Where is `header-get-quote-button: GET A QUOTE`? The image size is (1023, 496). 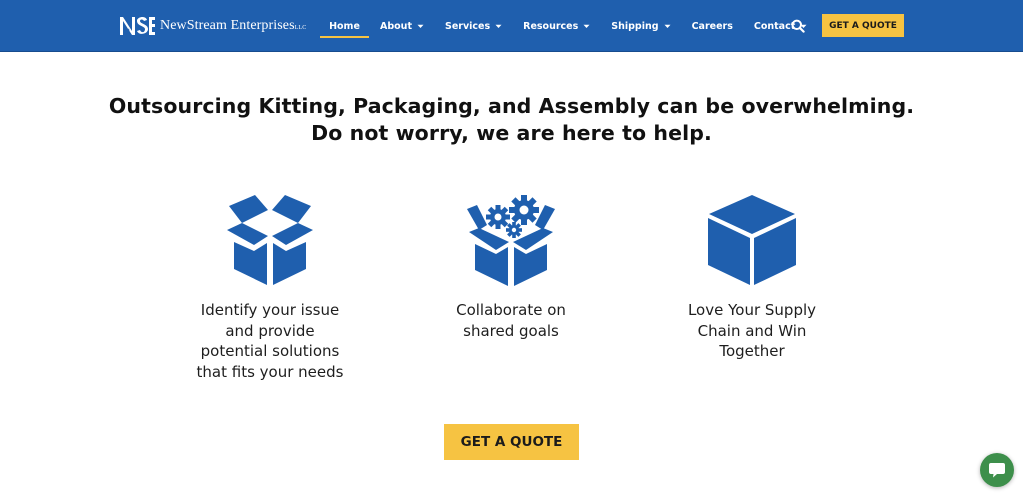
header-get-quote-button: GET A QUOTE is located at coordinates (863, 25).